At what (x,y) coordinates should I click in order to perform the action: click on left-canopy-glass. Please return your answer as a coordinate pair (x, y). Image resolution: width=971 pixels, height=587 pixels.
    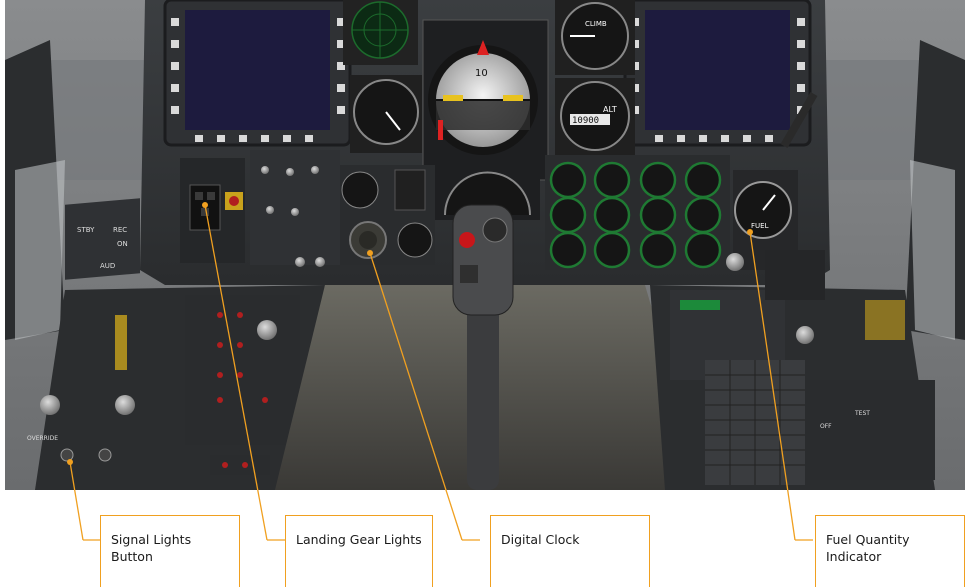
    Looking at the image, I should click on (40, 250).